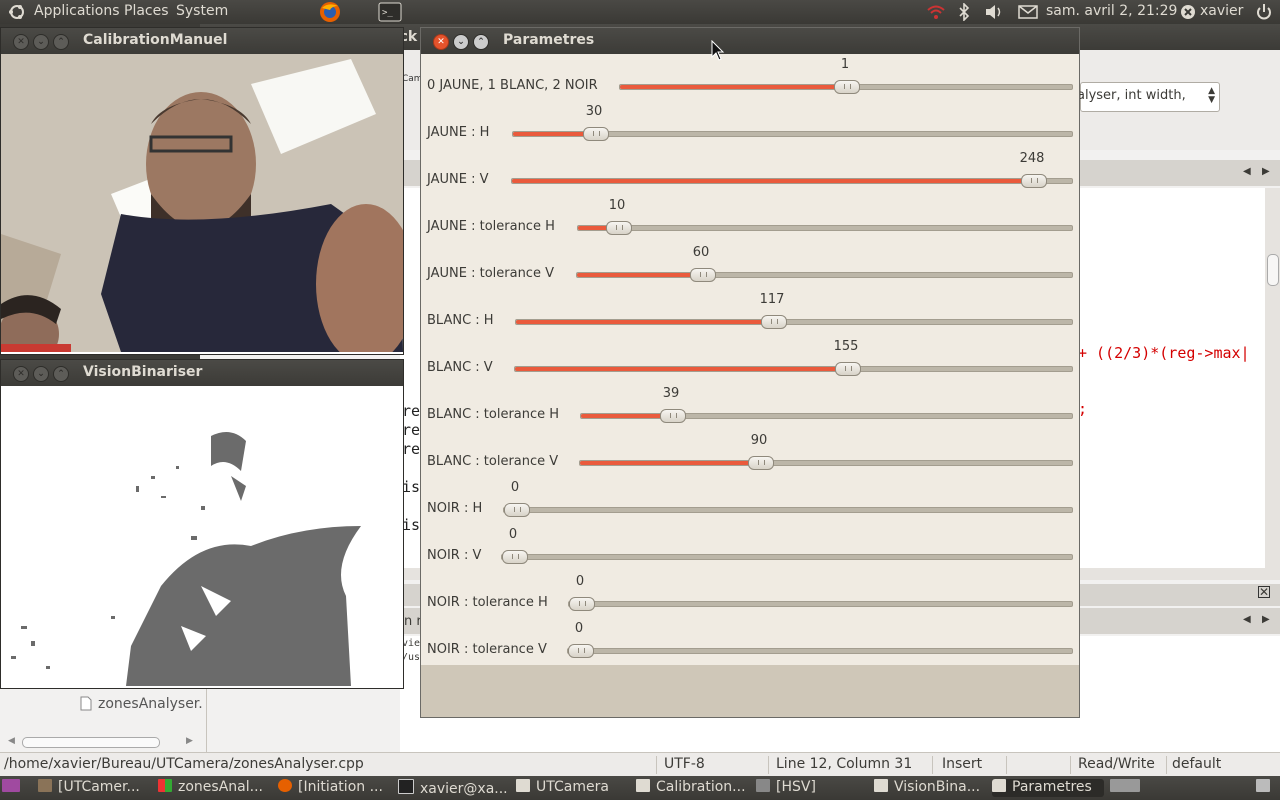  What do you see at coordinates (155, 40) in the screenshot?
I see `calibration-title: CalibrationManuel` at bounding box center [155, 40].